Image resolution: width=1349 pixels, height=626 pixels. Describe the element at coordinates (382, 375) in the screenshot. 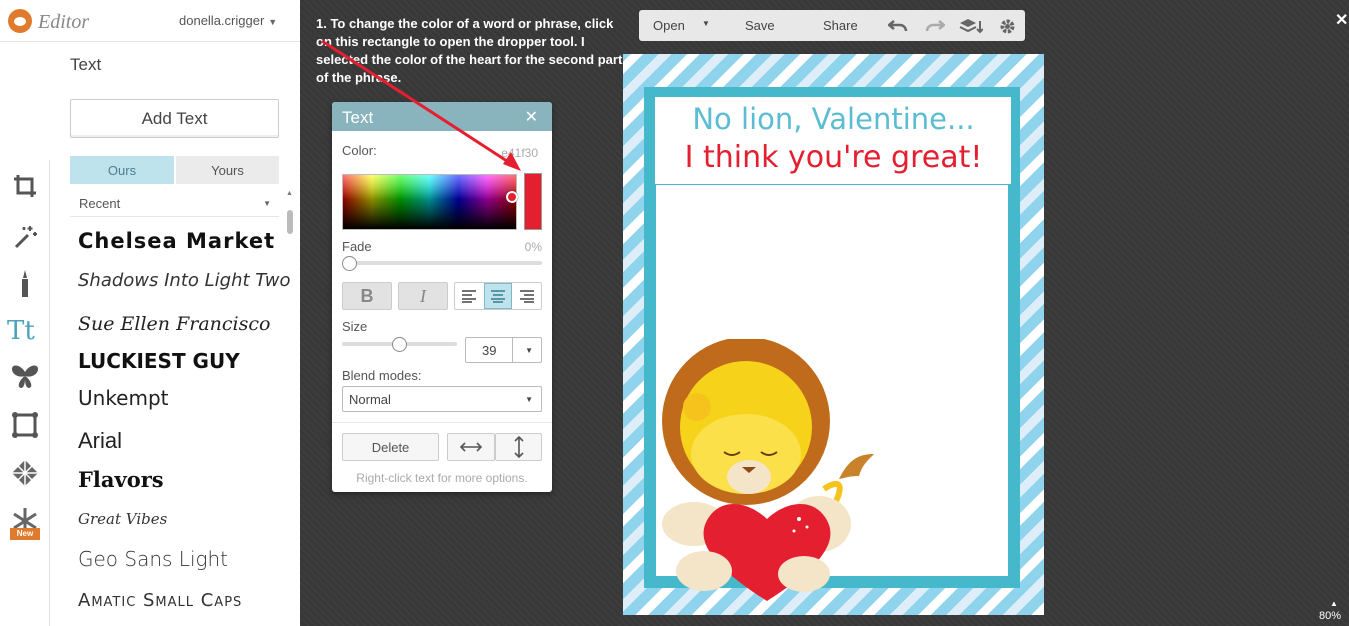

I see `blend-modes-label: Blend modes:` at that location.